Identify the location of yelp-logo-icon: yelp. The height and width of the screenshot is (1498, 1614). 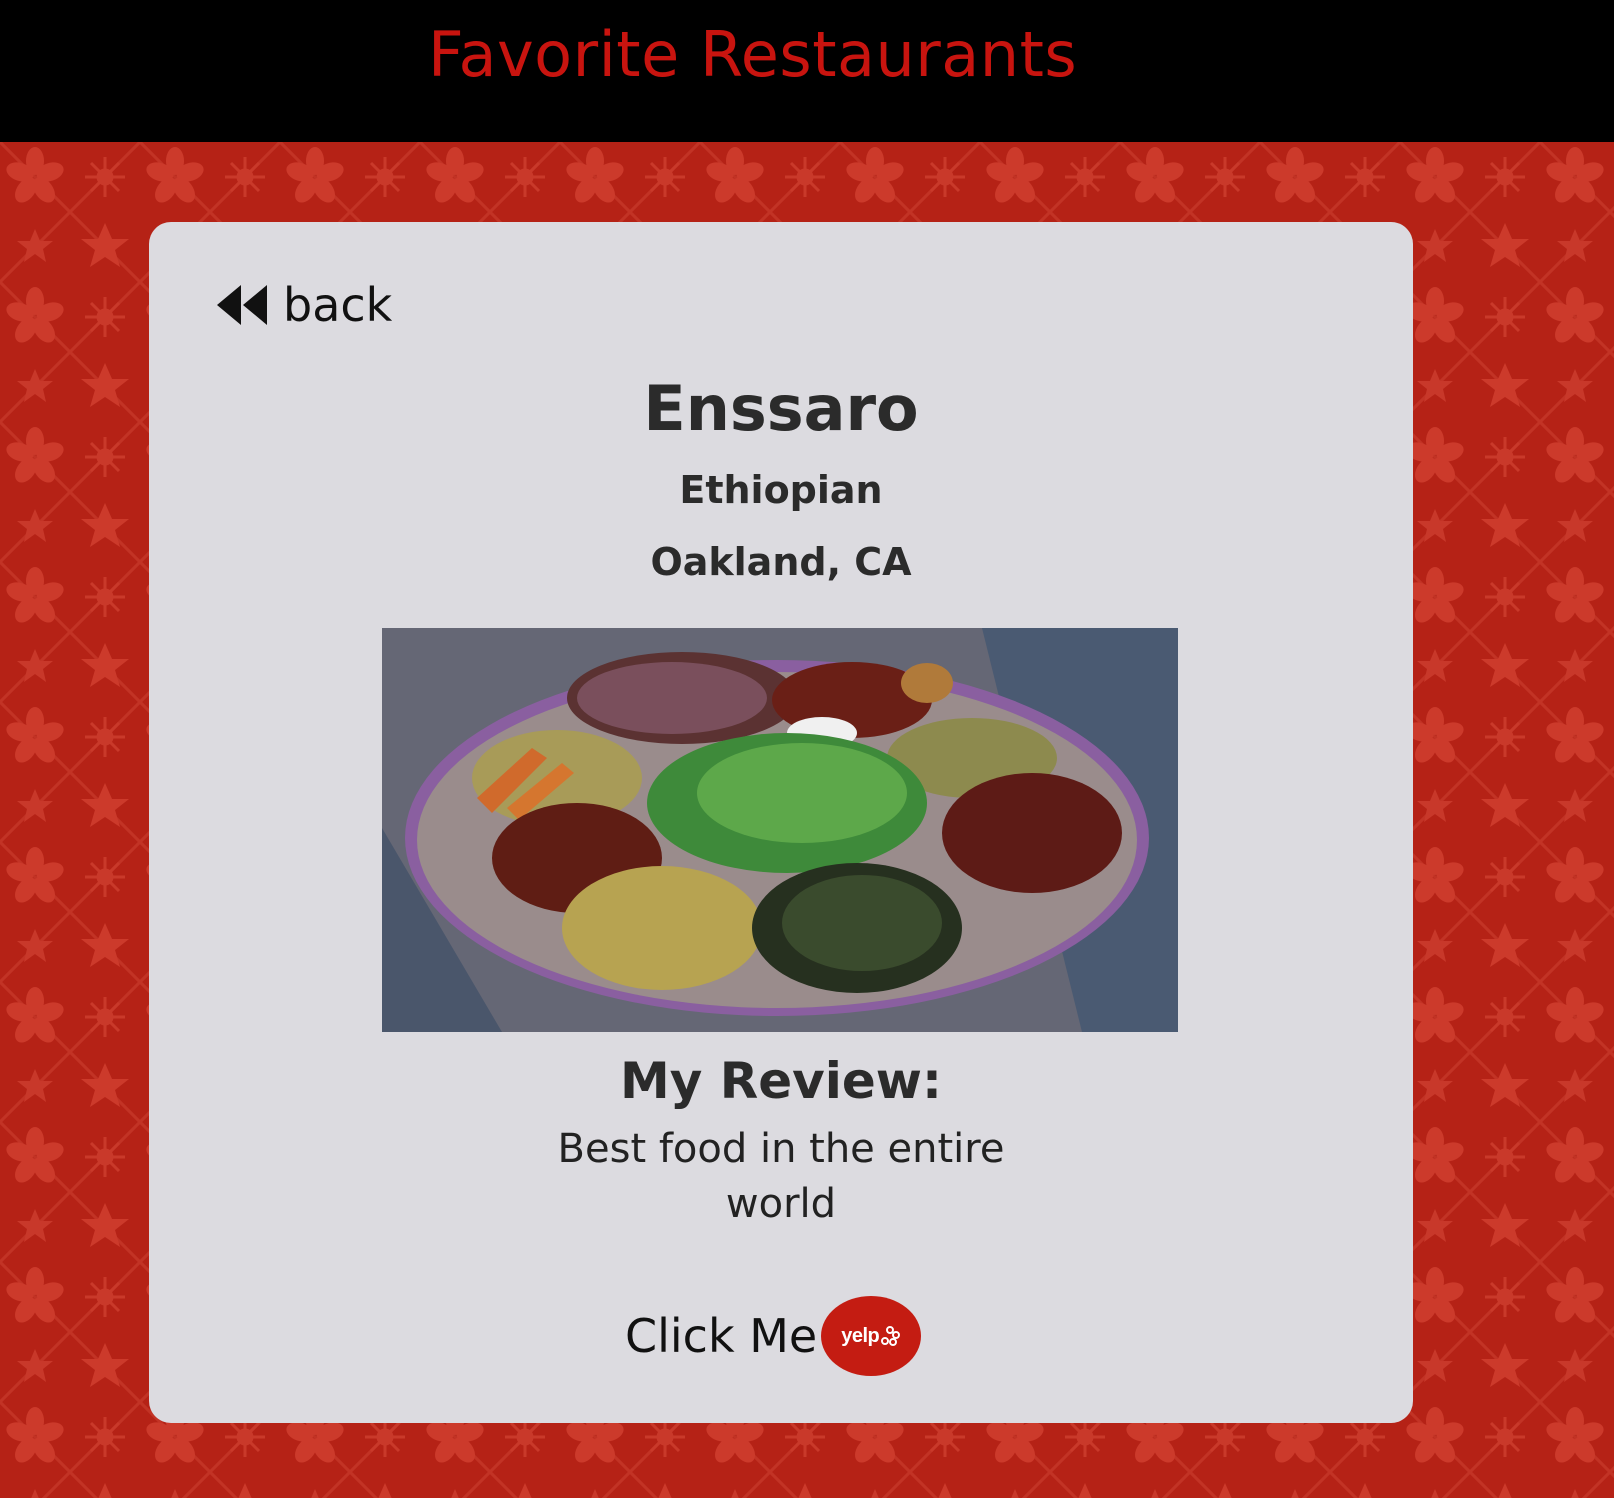
(871, 1336).